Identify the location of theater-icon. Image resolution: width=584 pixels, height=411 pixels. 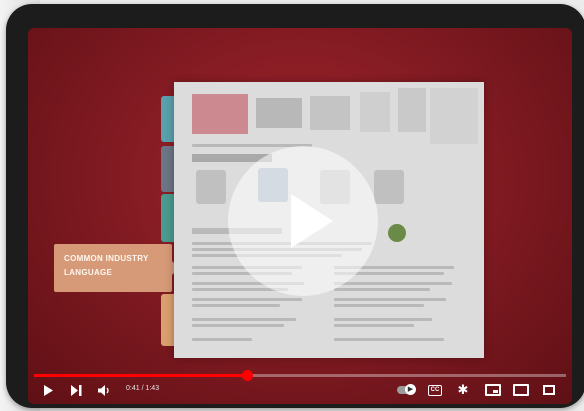
(521, 390).